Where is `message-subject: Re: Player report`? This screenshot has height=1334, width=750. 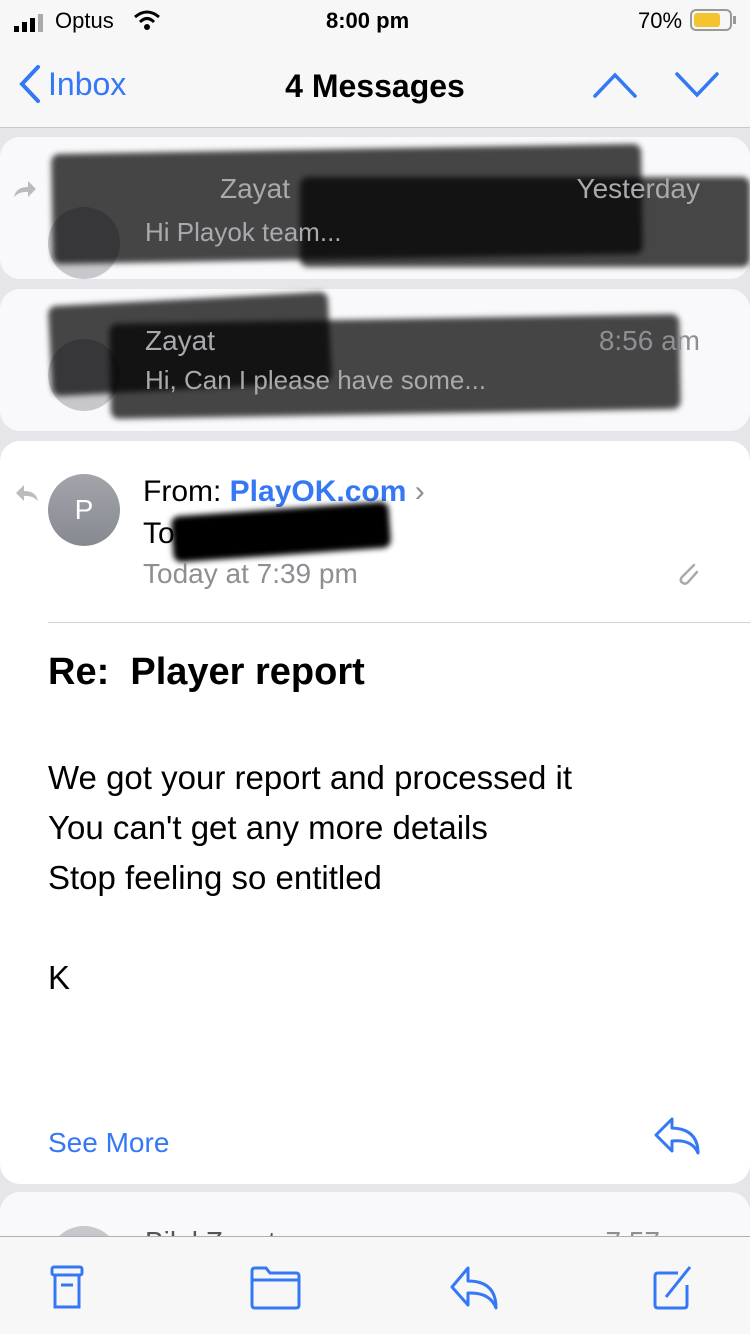 message-subject: Re: Player report is located at coordinates (206, 672).